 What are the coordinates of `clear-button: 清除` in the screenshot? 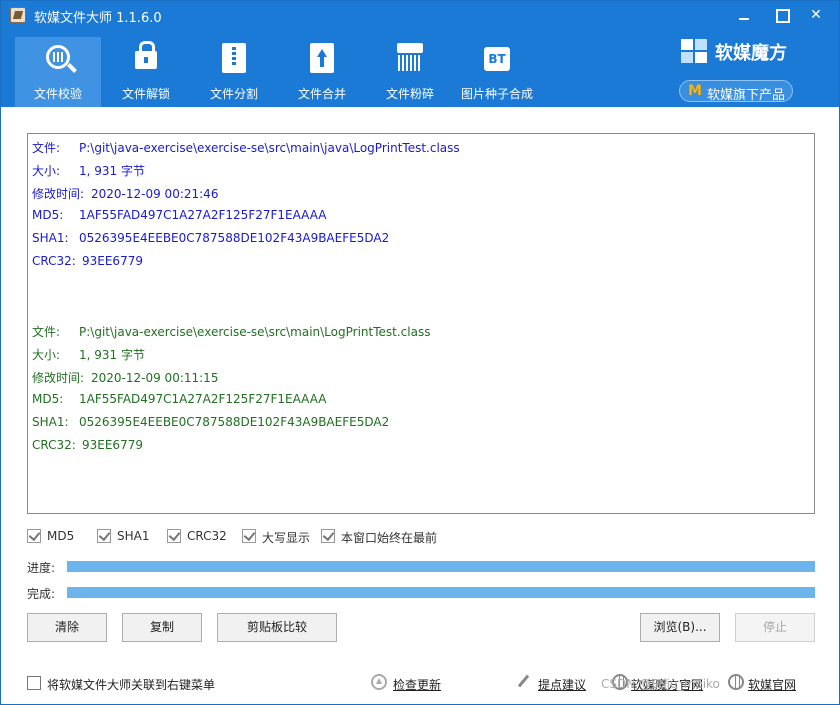 It's located at (67, 627).